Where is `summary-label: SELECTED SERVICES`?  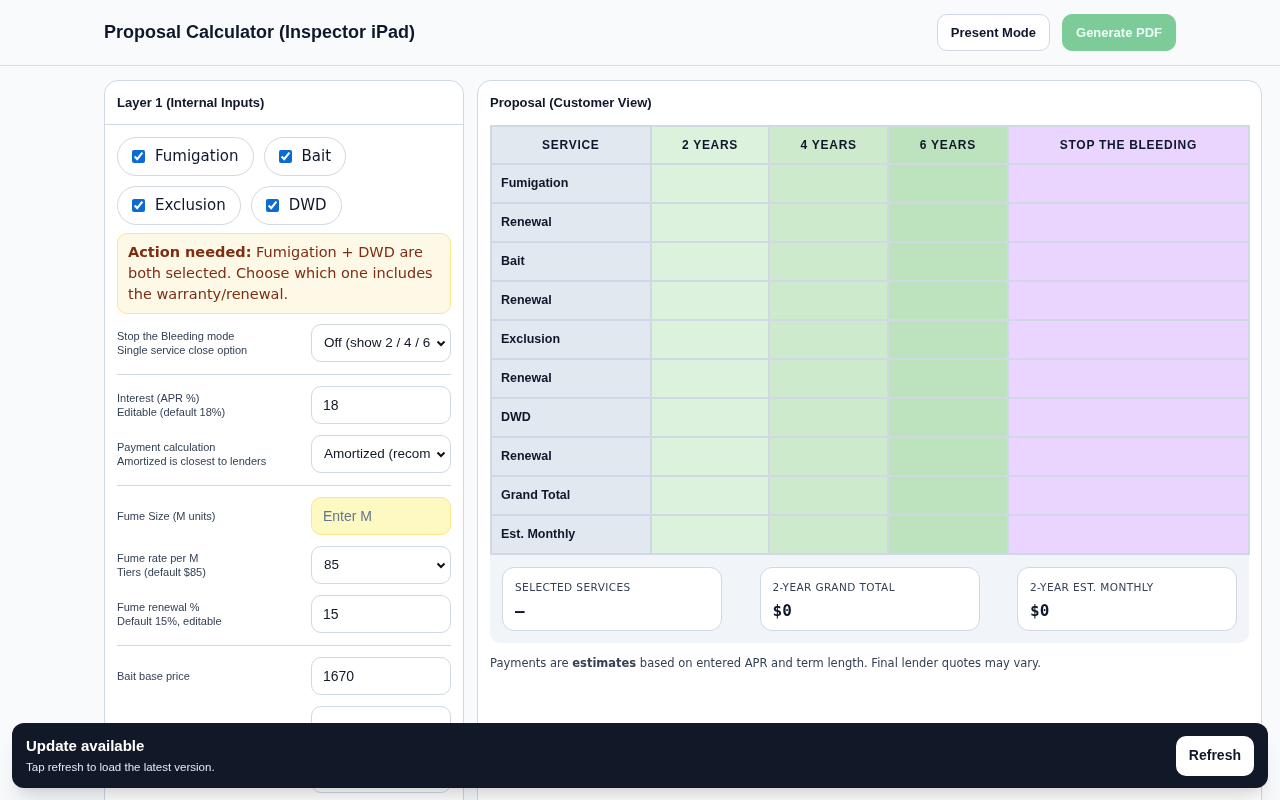 summary-label: SELECTED SERVICES is located at coordinates (573, 587).